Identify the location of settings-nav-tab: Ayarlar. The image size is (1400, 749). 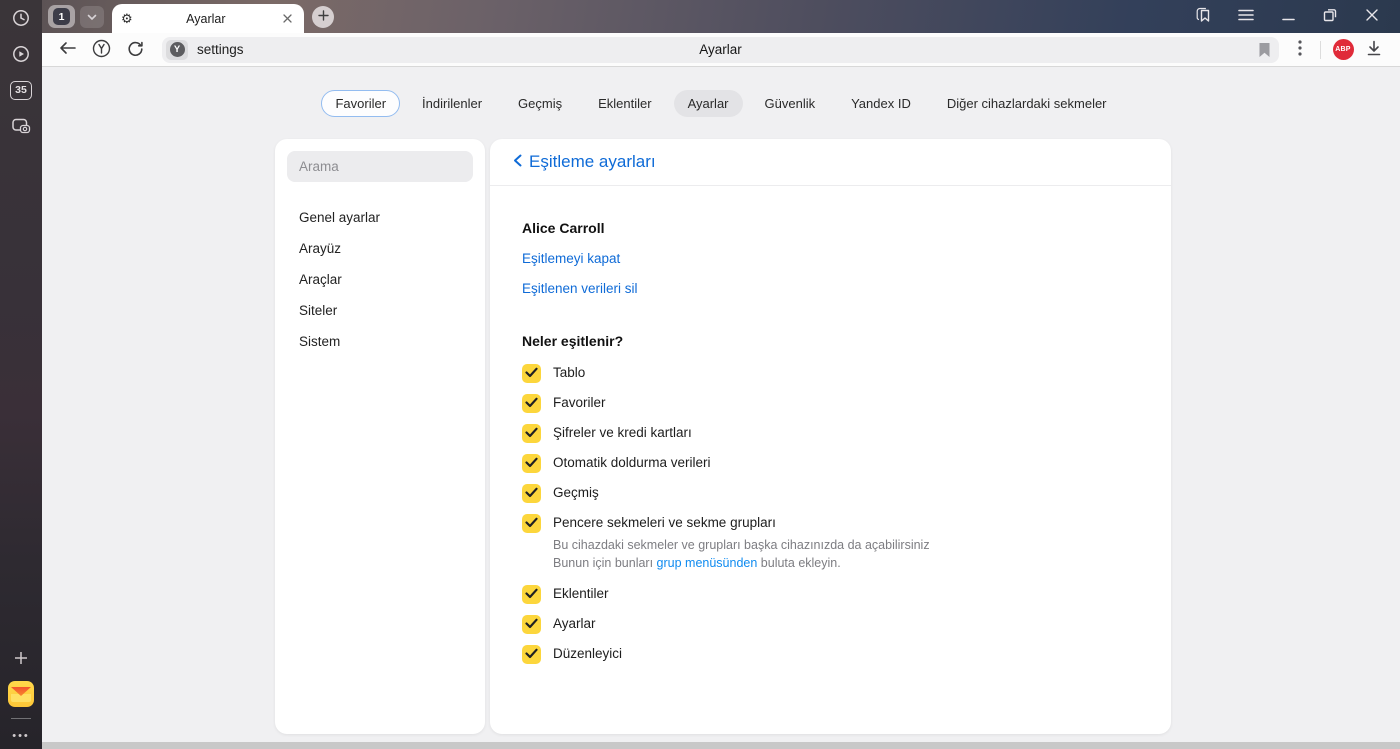
(708, 103).